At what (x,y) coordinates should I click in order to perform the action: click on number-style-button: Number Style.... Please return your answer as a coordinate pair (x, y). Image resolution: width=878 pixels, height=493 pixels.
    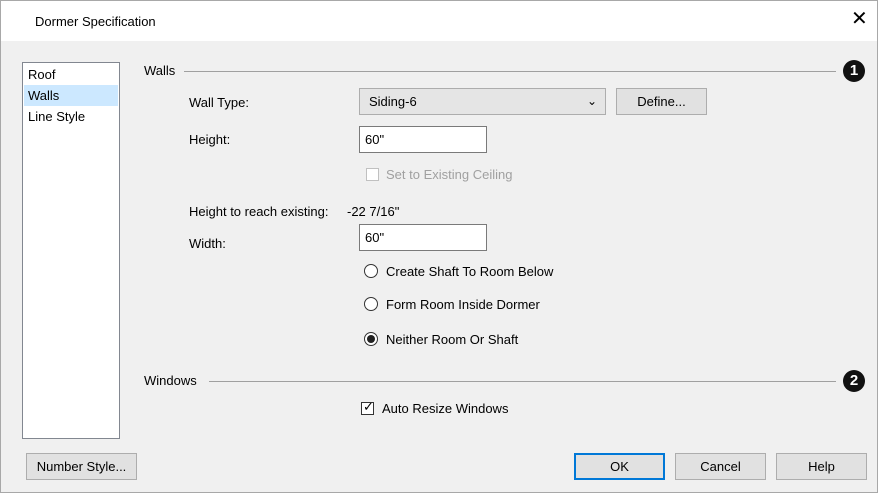
    Looking at the image, I should click on (81, 466).